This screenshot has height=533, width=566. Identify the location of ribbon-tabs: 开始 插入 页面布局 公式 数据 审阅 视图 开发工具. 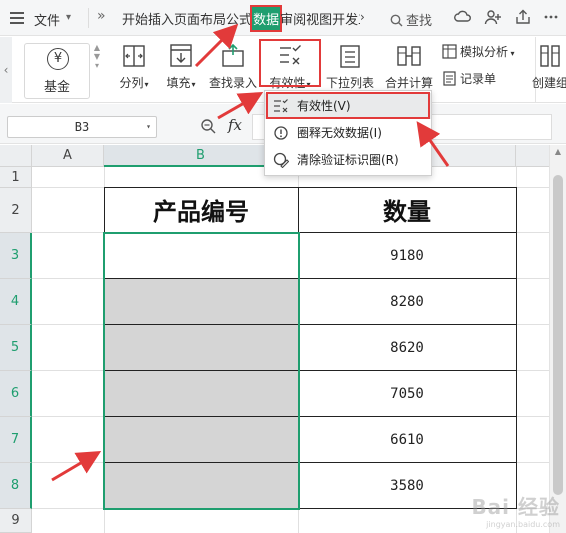
(241, 18).